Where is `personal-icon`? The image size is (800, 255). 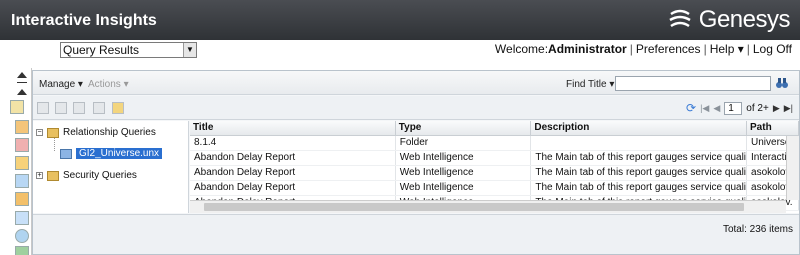
personal-icon is located at coordinates (22, 199).